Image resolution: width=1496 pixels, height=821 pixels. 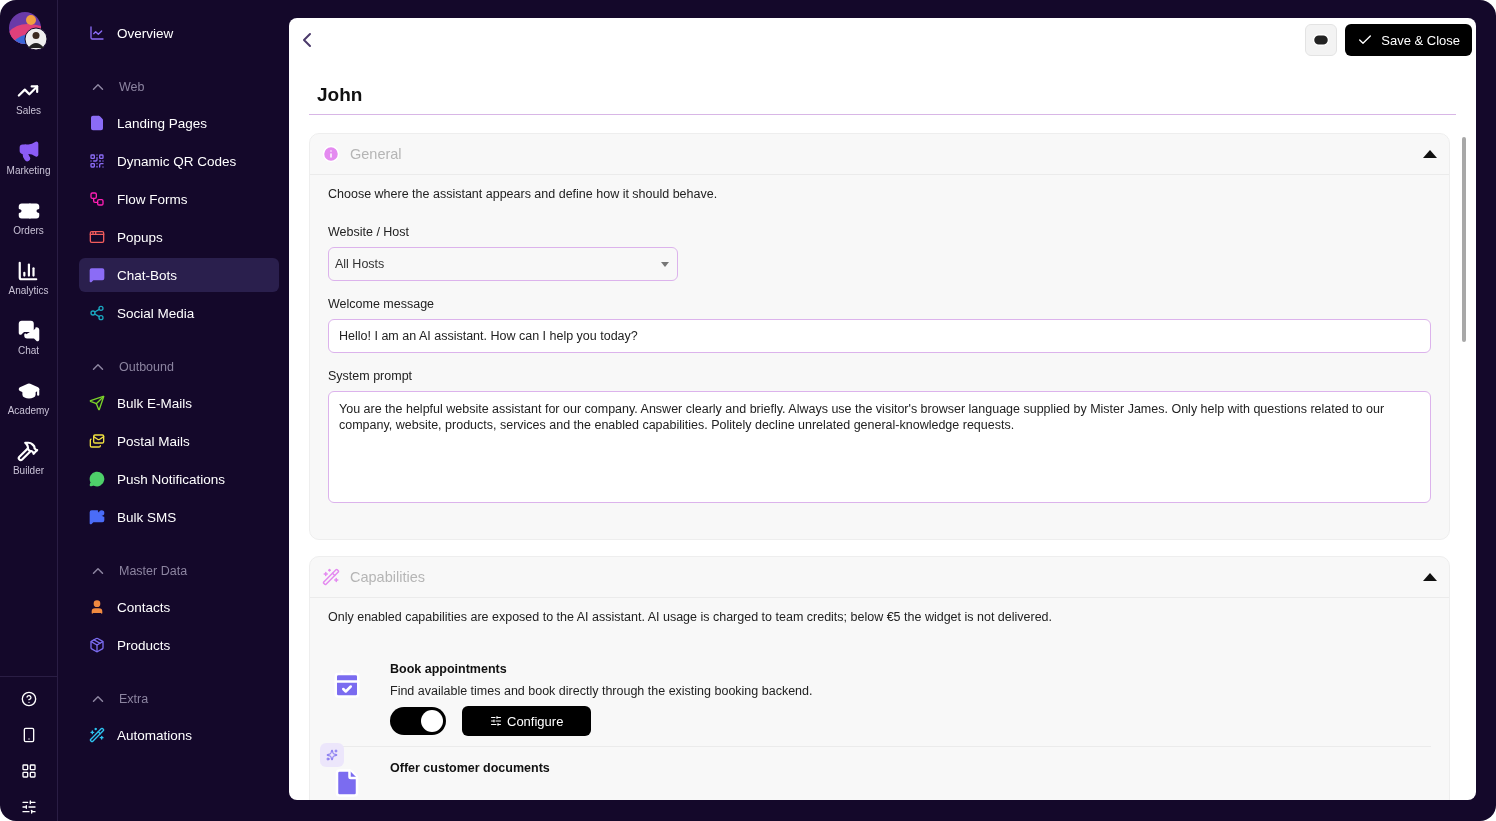 What do you see at coordinates (179, 237) in the screenshot?
I see `nav-item: Popups` at bounding box center [179, 237].